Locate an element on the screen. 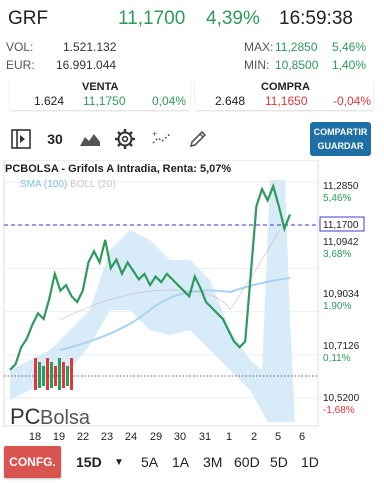 This screenshot has height=483, width=384. draw-pencil-icon is located at coordinates (198, 139).